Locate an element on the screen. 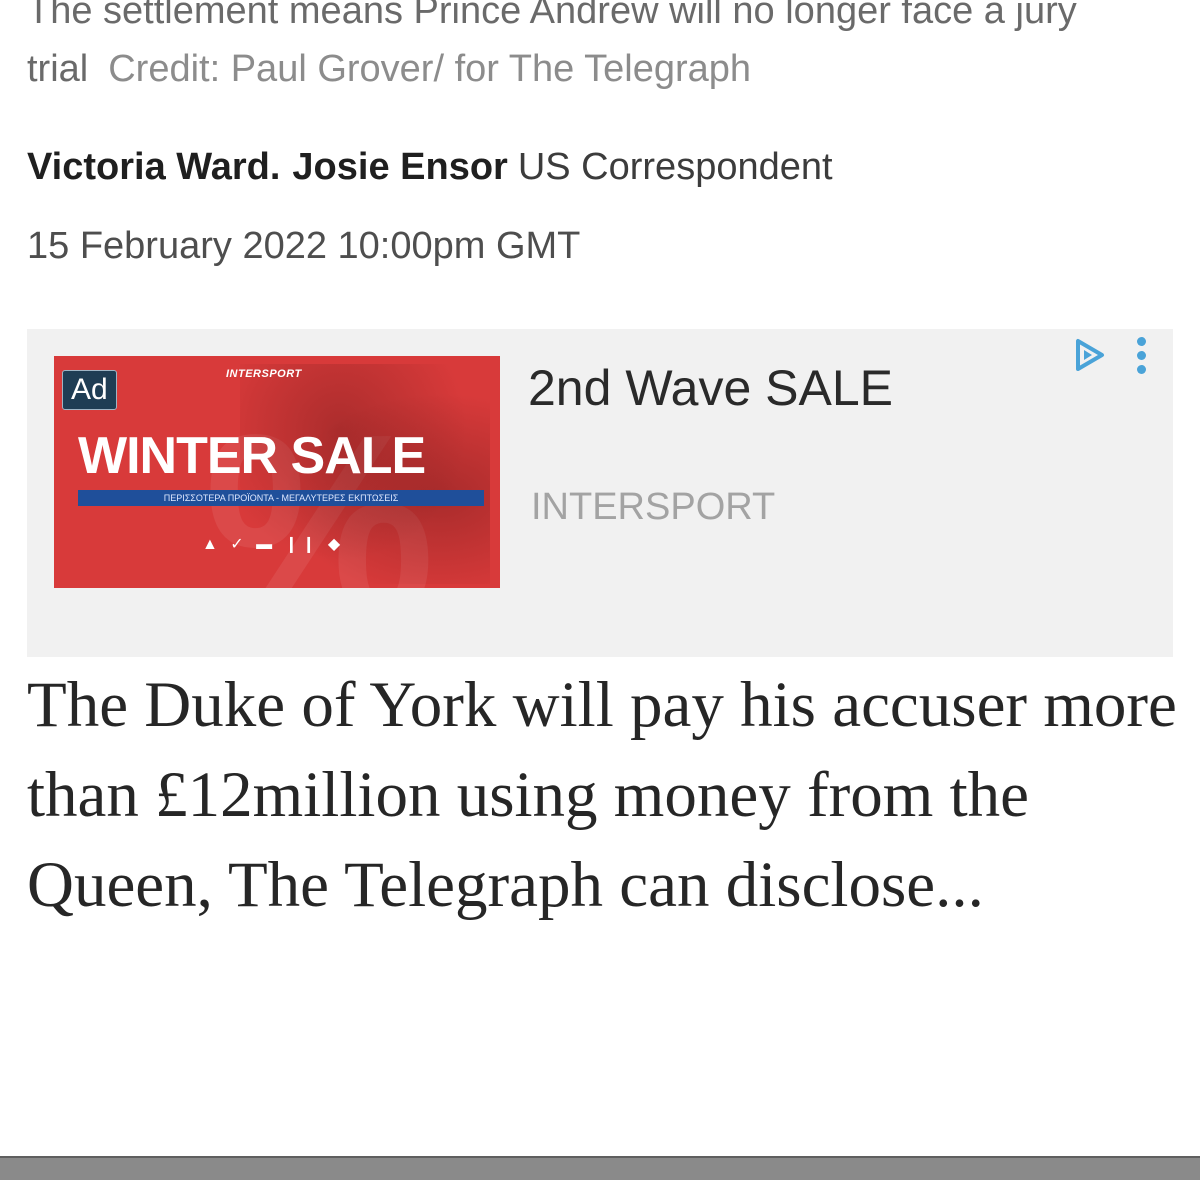 The width and height of the screenshot is (1200, 1180). author-victoria-ward: Victoria Ward. is located at coordinates (153, 167).